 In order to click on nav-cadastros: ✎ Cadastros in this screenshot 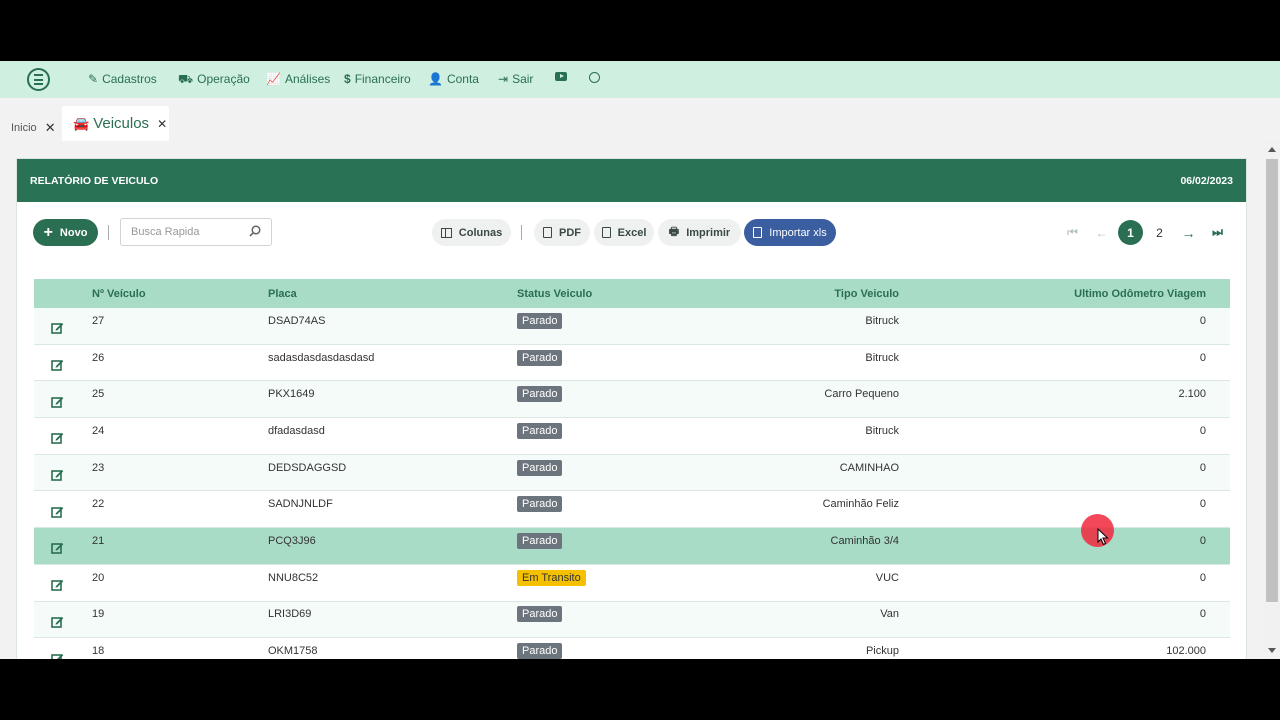, I will do `click(122, 79)`.